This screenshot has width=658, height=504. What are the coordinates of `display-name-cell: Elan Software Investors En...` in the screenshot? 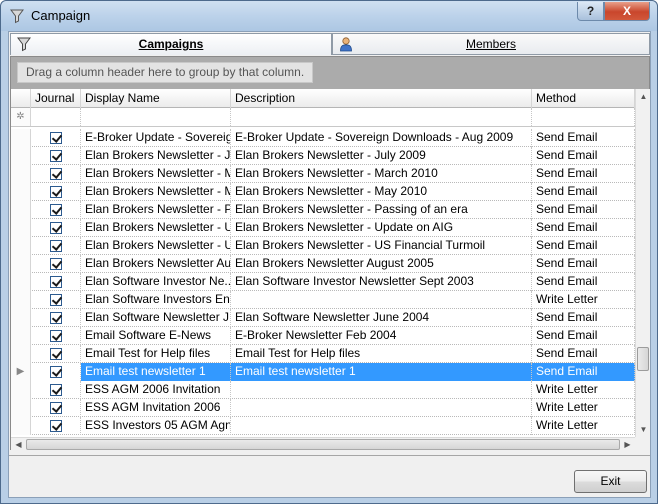 It's located at (156, 300).